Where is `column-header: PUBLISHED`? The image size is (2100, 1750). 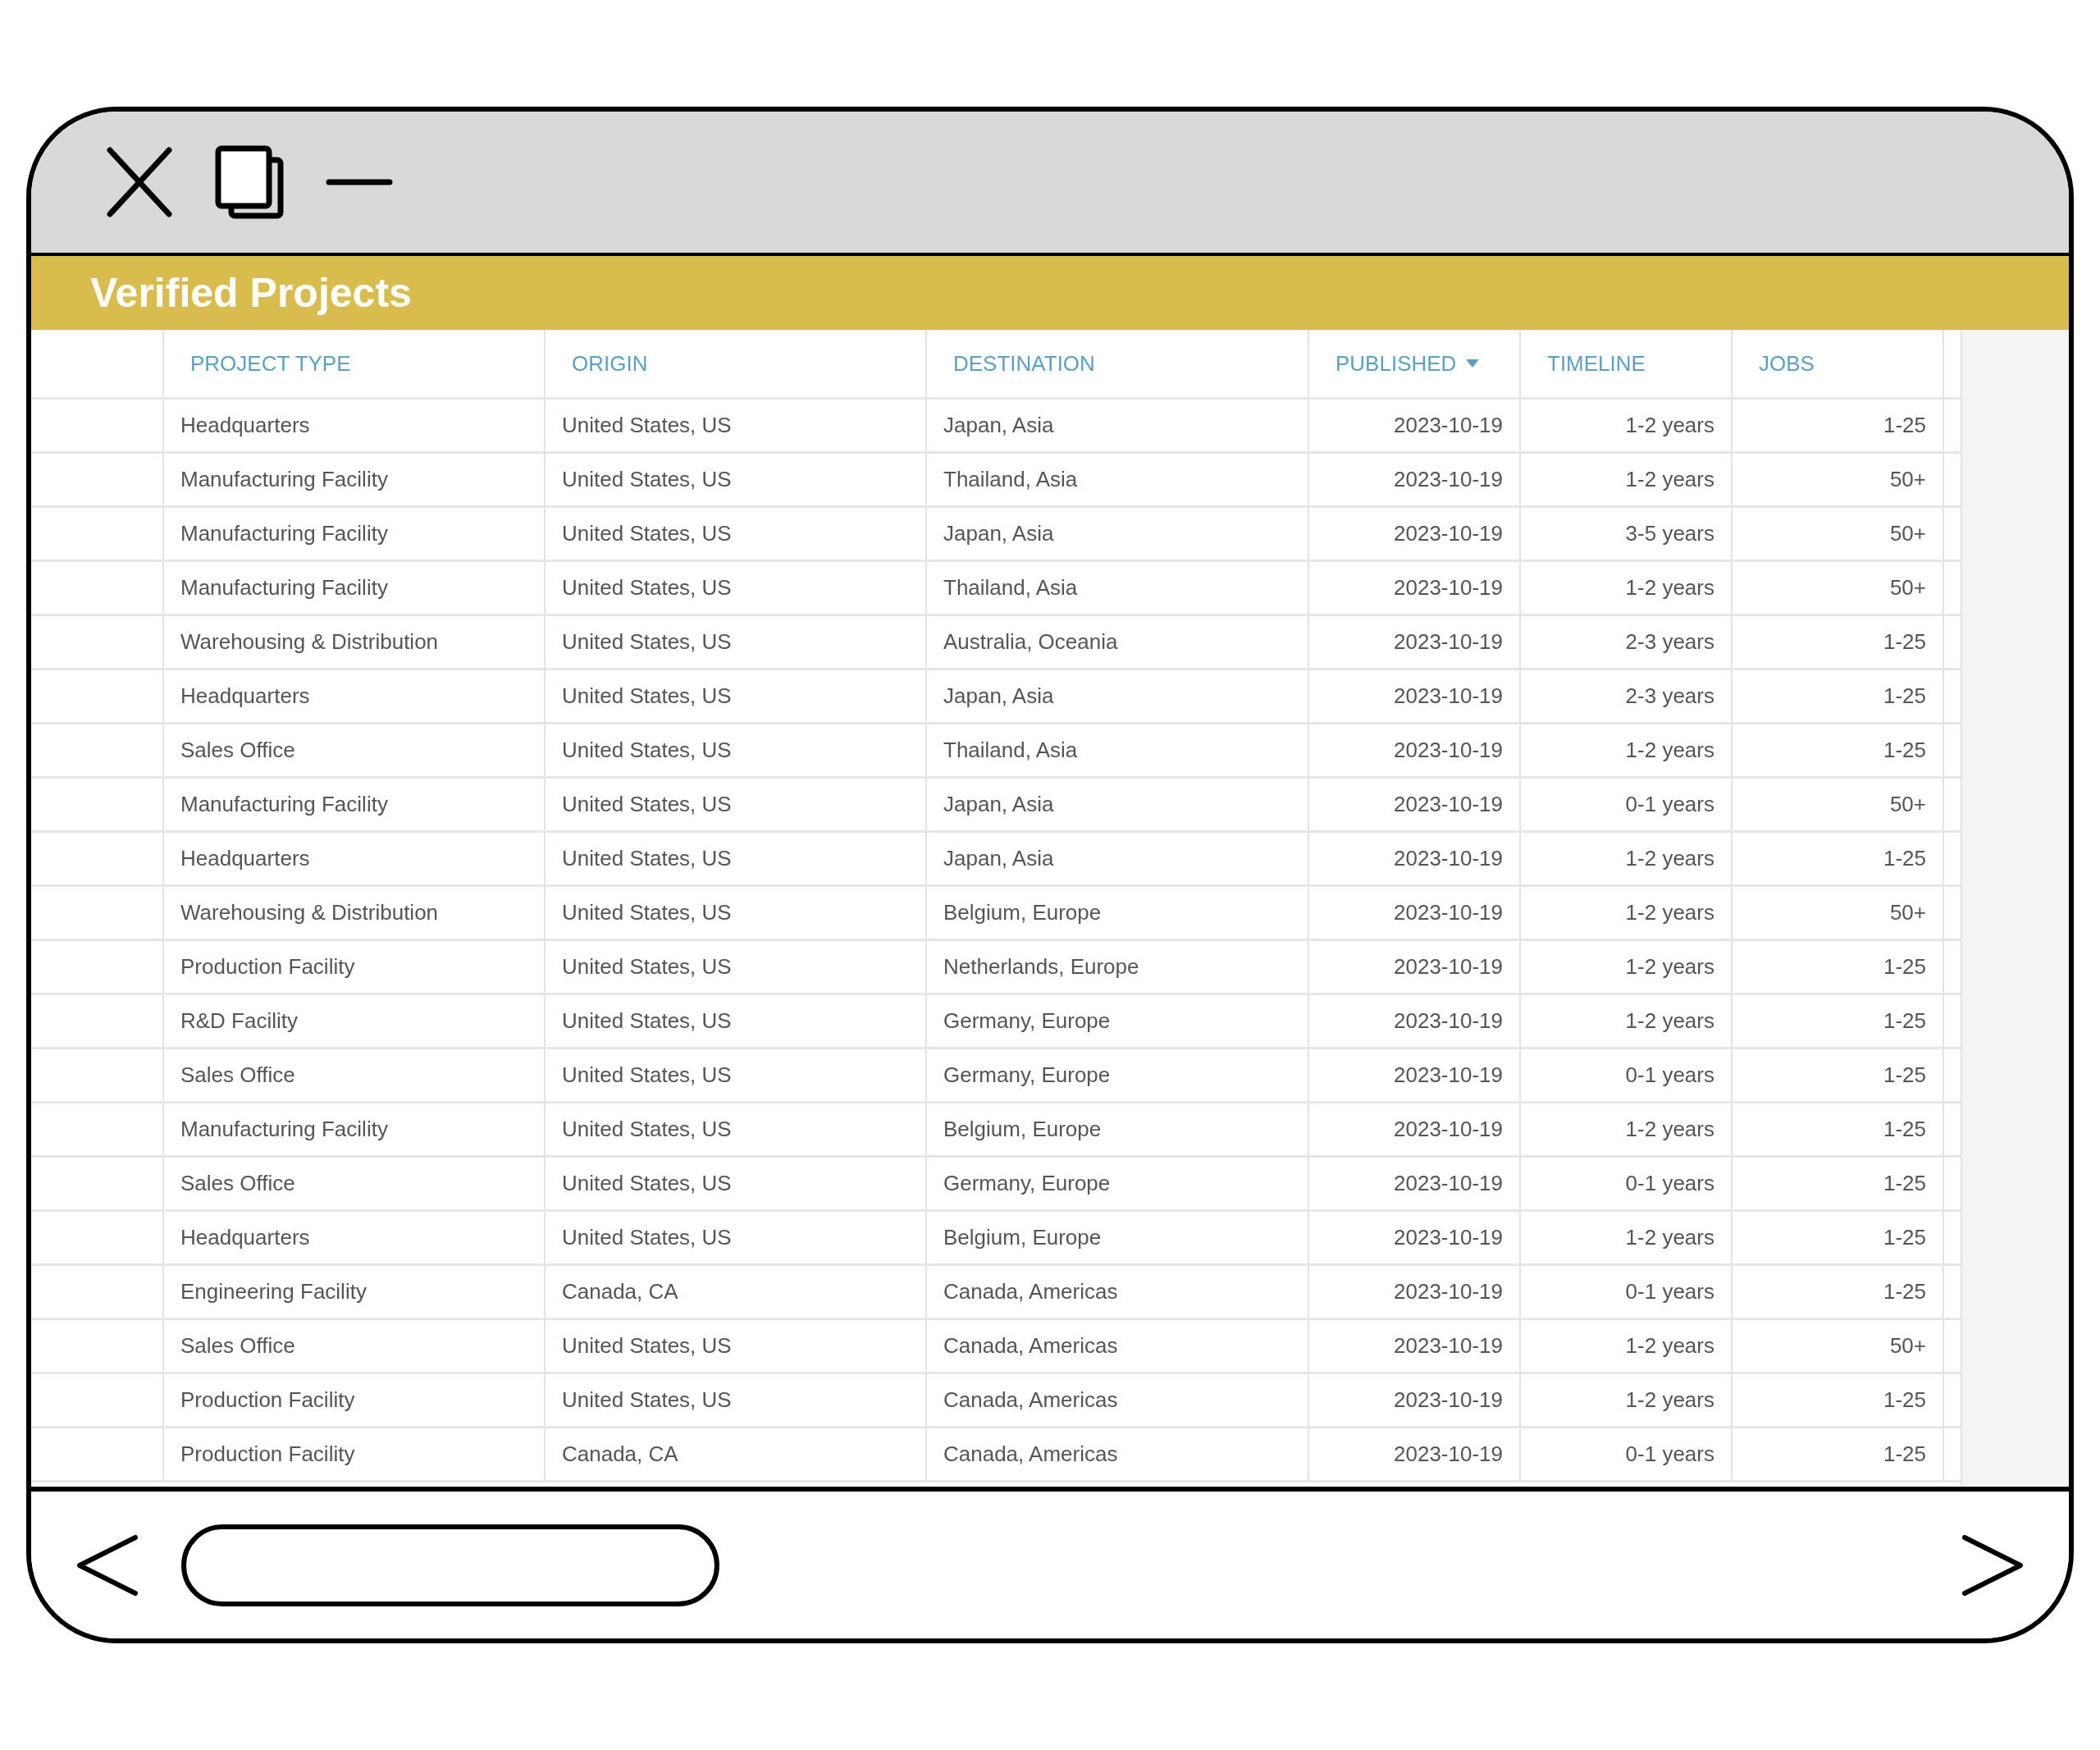
column-header: PUBLISHED is located at coordinates (1407, 363).